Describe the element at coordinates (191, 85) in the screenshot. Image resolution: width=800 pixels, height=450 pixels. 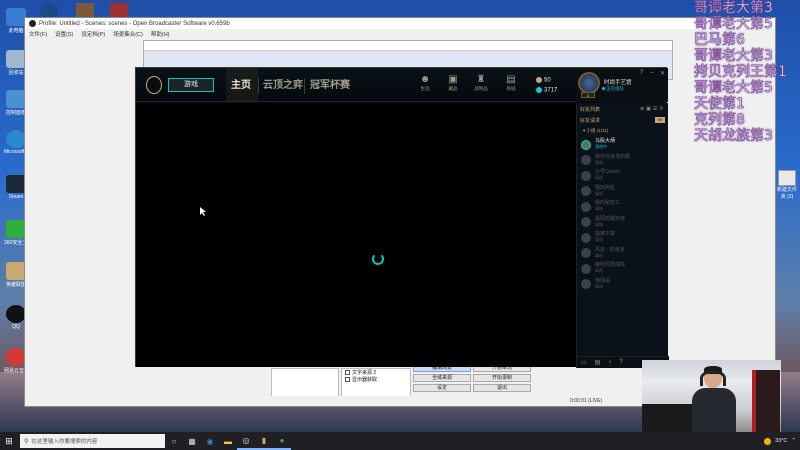
I see `play-button: 游戏` at that location.